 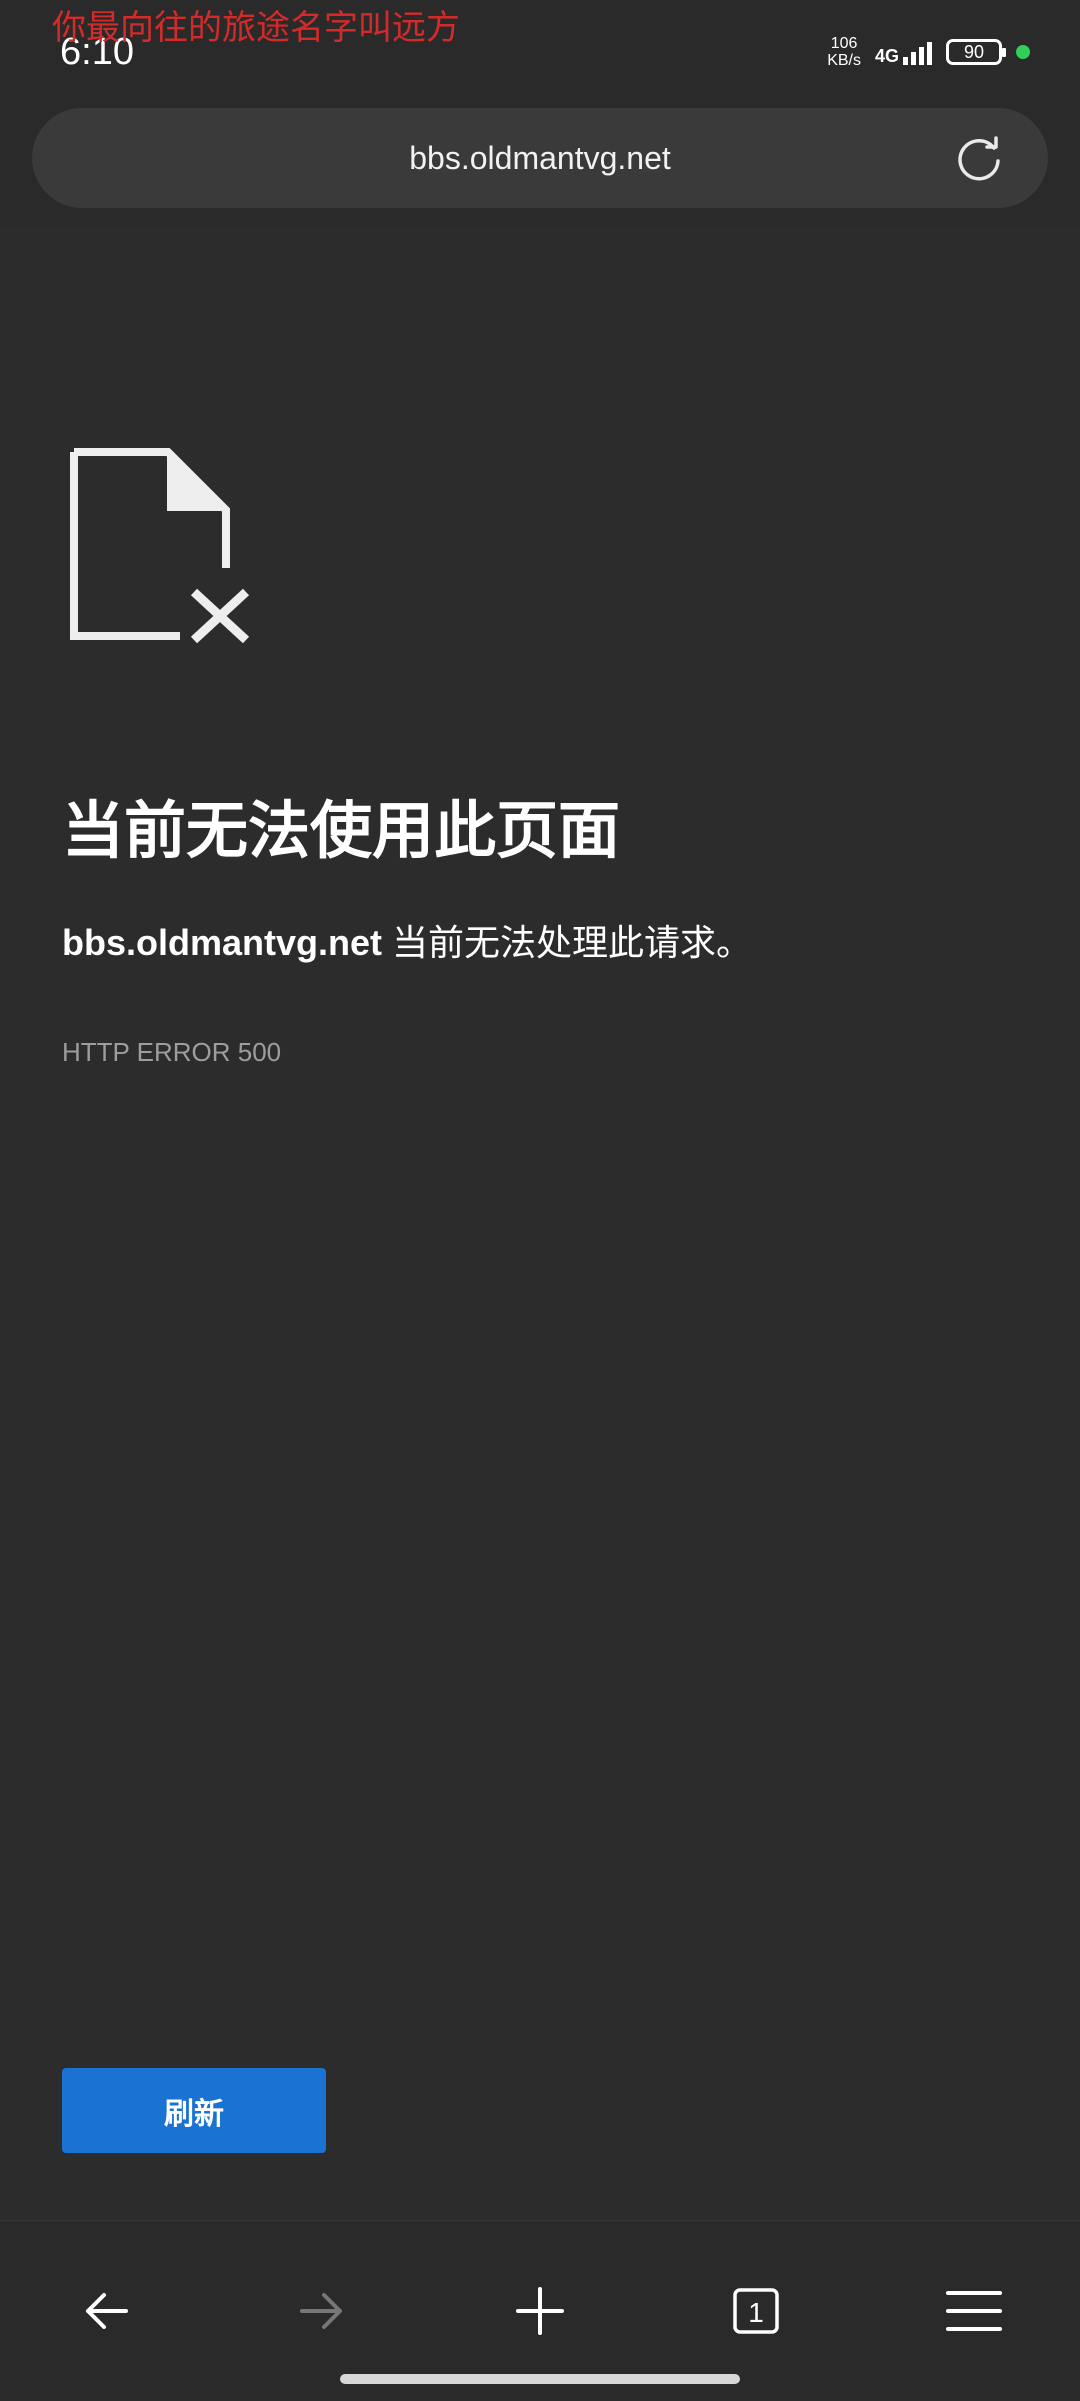 I want to click on back-icon, so click(x=107, y=2311).